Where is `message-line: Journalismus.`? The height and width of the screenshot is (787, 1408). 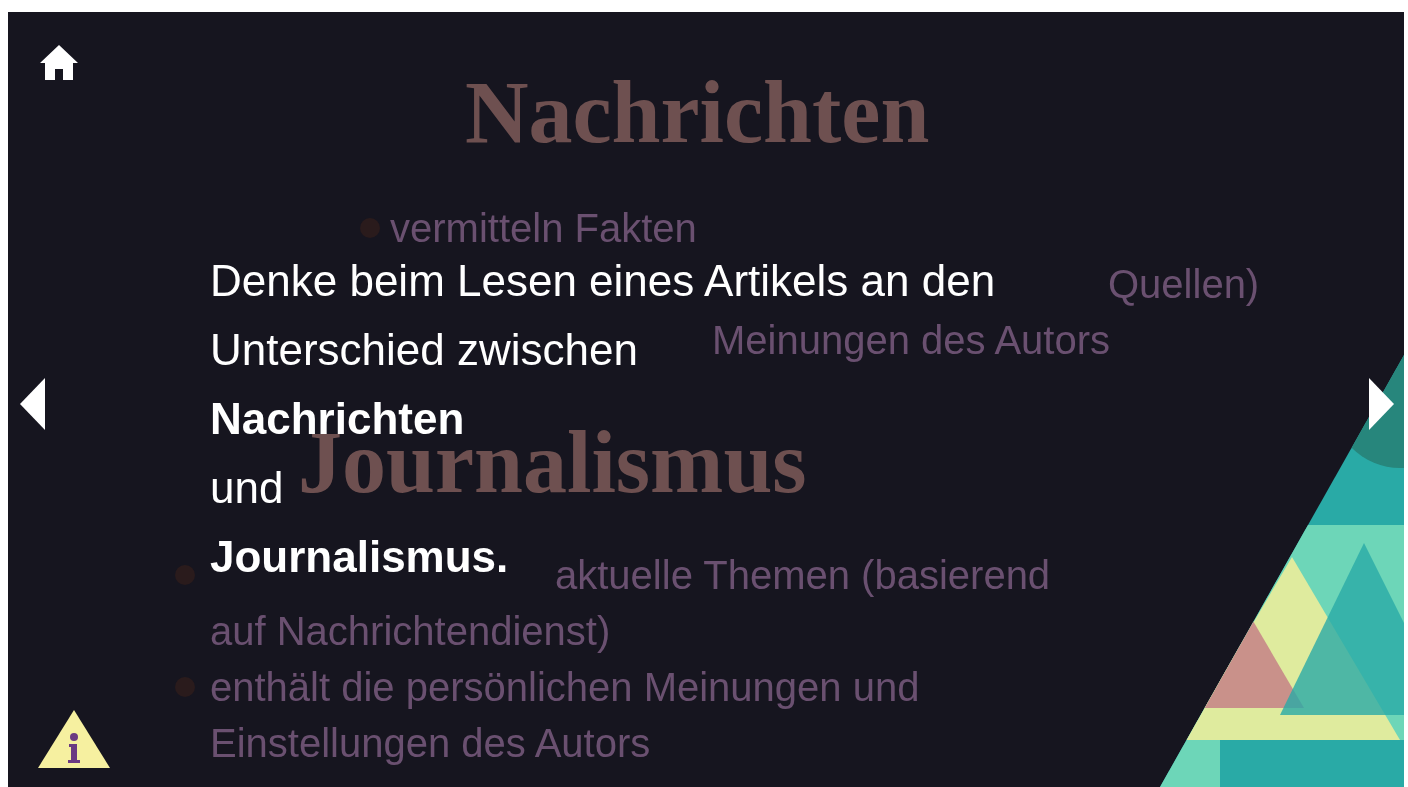 message-line: Journalismus. is located at coordinates (359, 557).